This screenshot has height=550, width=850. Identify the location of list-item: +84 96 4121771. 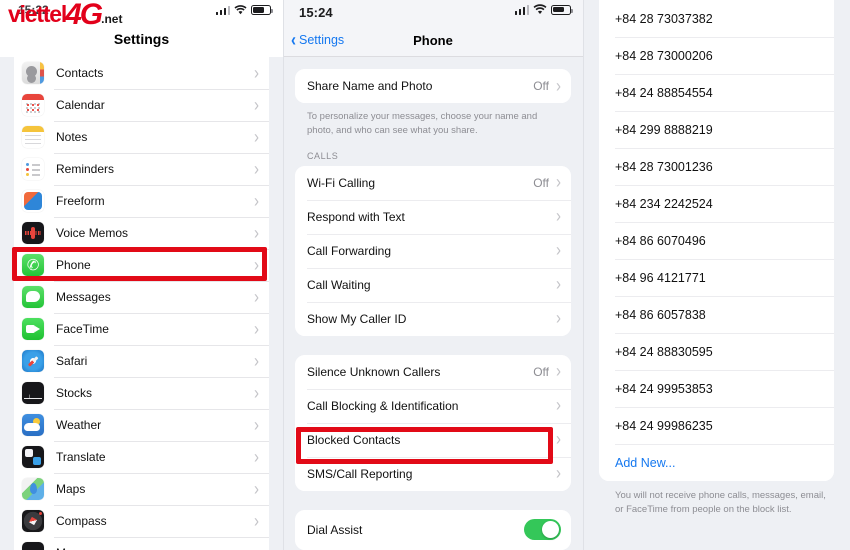
(716, 277).